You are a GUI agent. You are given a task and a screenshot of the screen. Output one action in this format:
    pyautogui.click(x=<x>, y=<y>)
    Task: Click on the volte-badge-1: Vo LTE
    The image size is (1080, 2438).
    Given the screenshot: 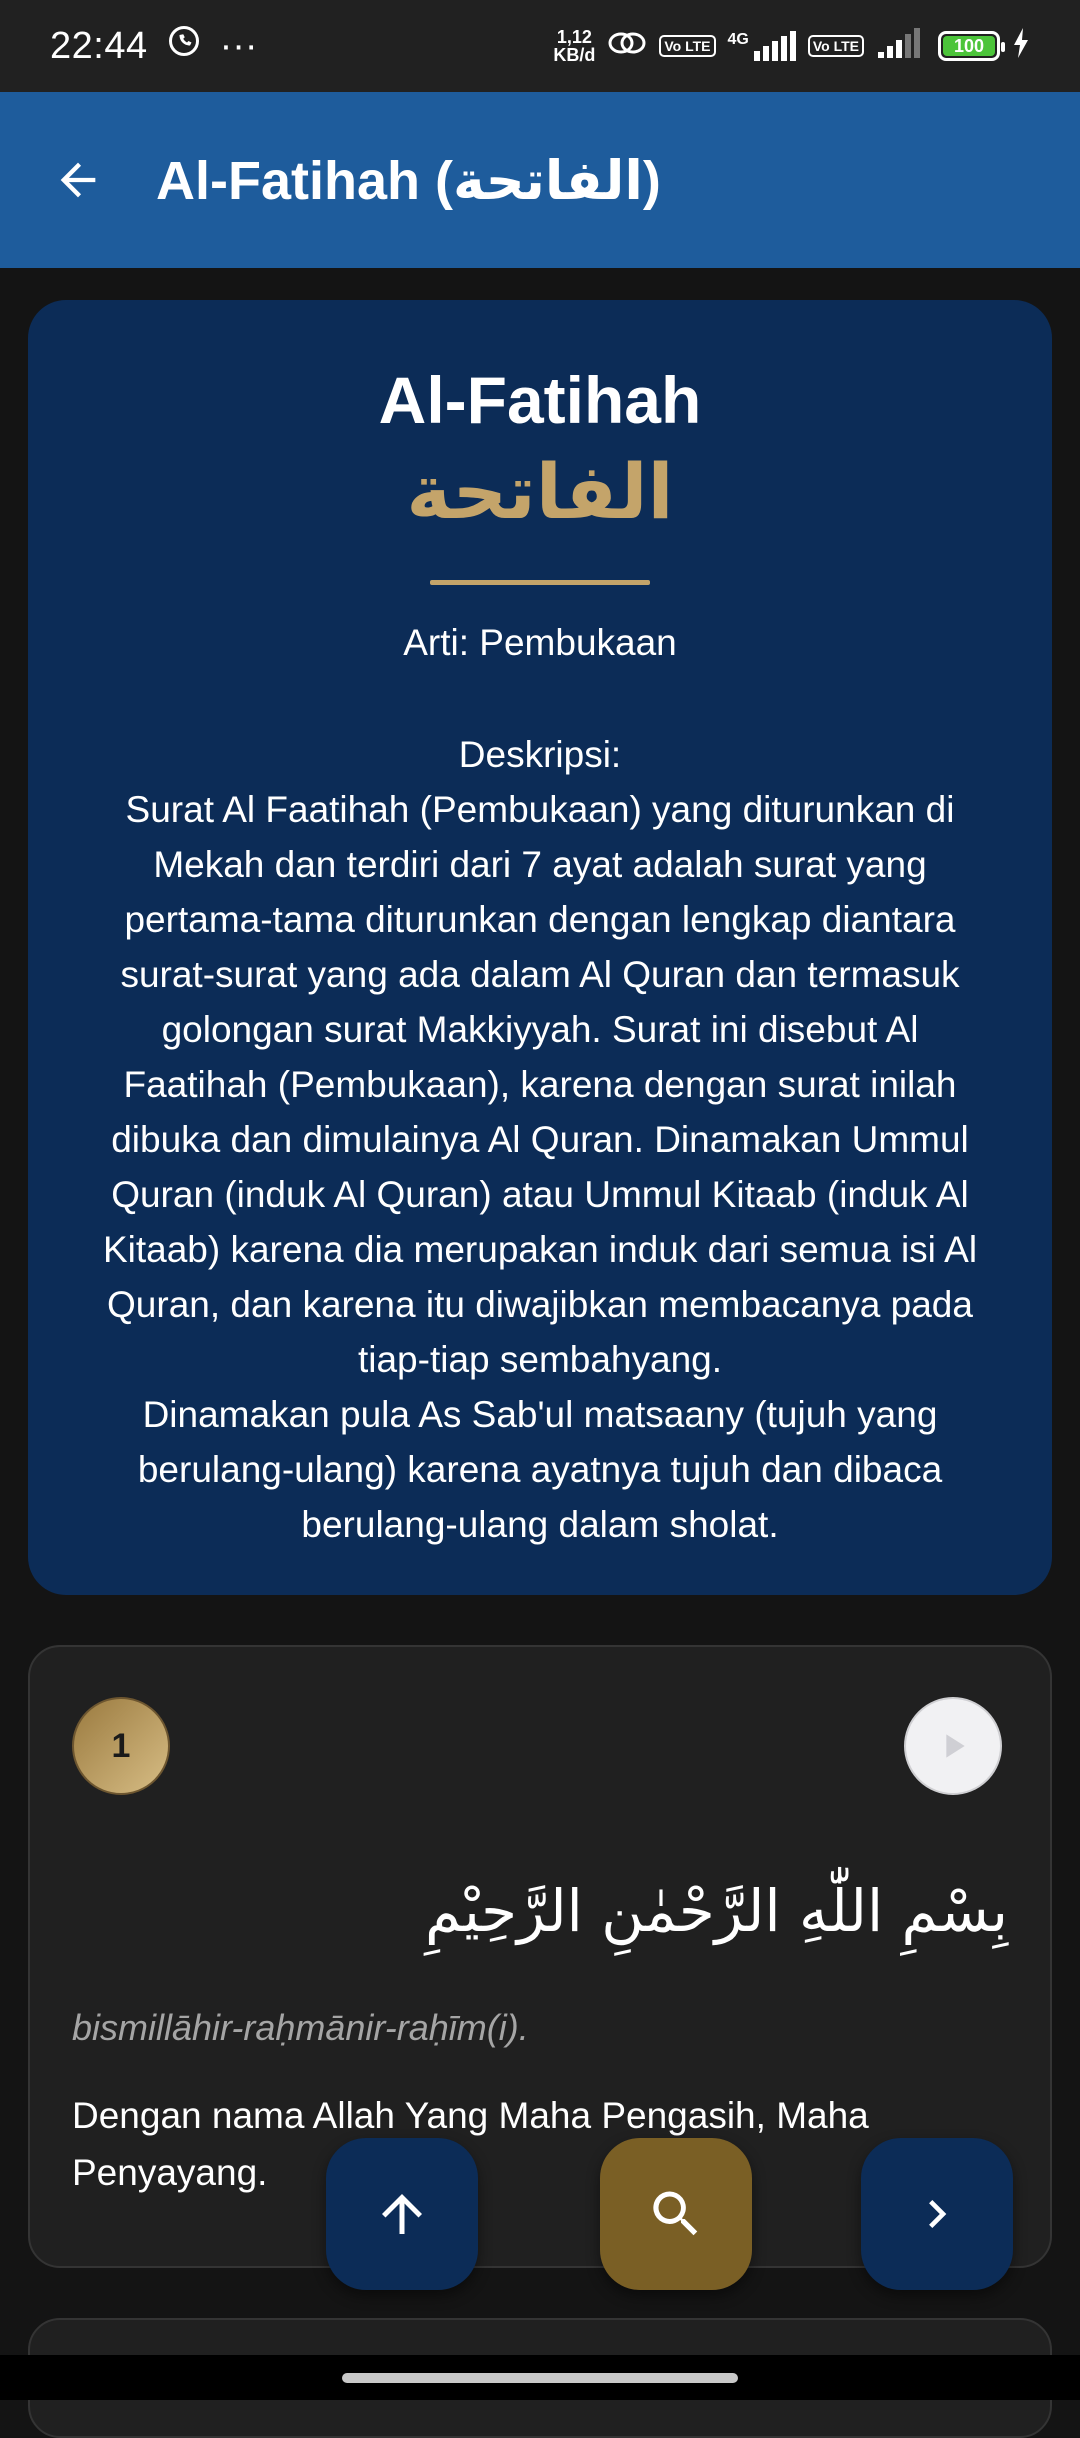 What is the action you would take?
    pyautogui.click(x=687, y=46)
    